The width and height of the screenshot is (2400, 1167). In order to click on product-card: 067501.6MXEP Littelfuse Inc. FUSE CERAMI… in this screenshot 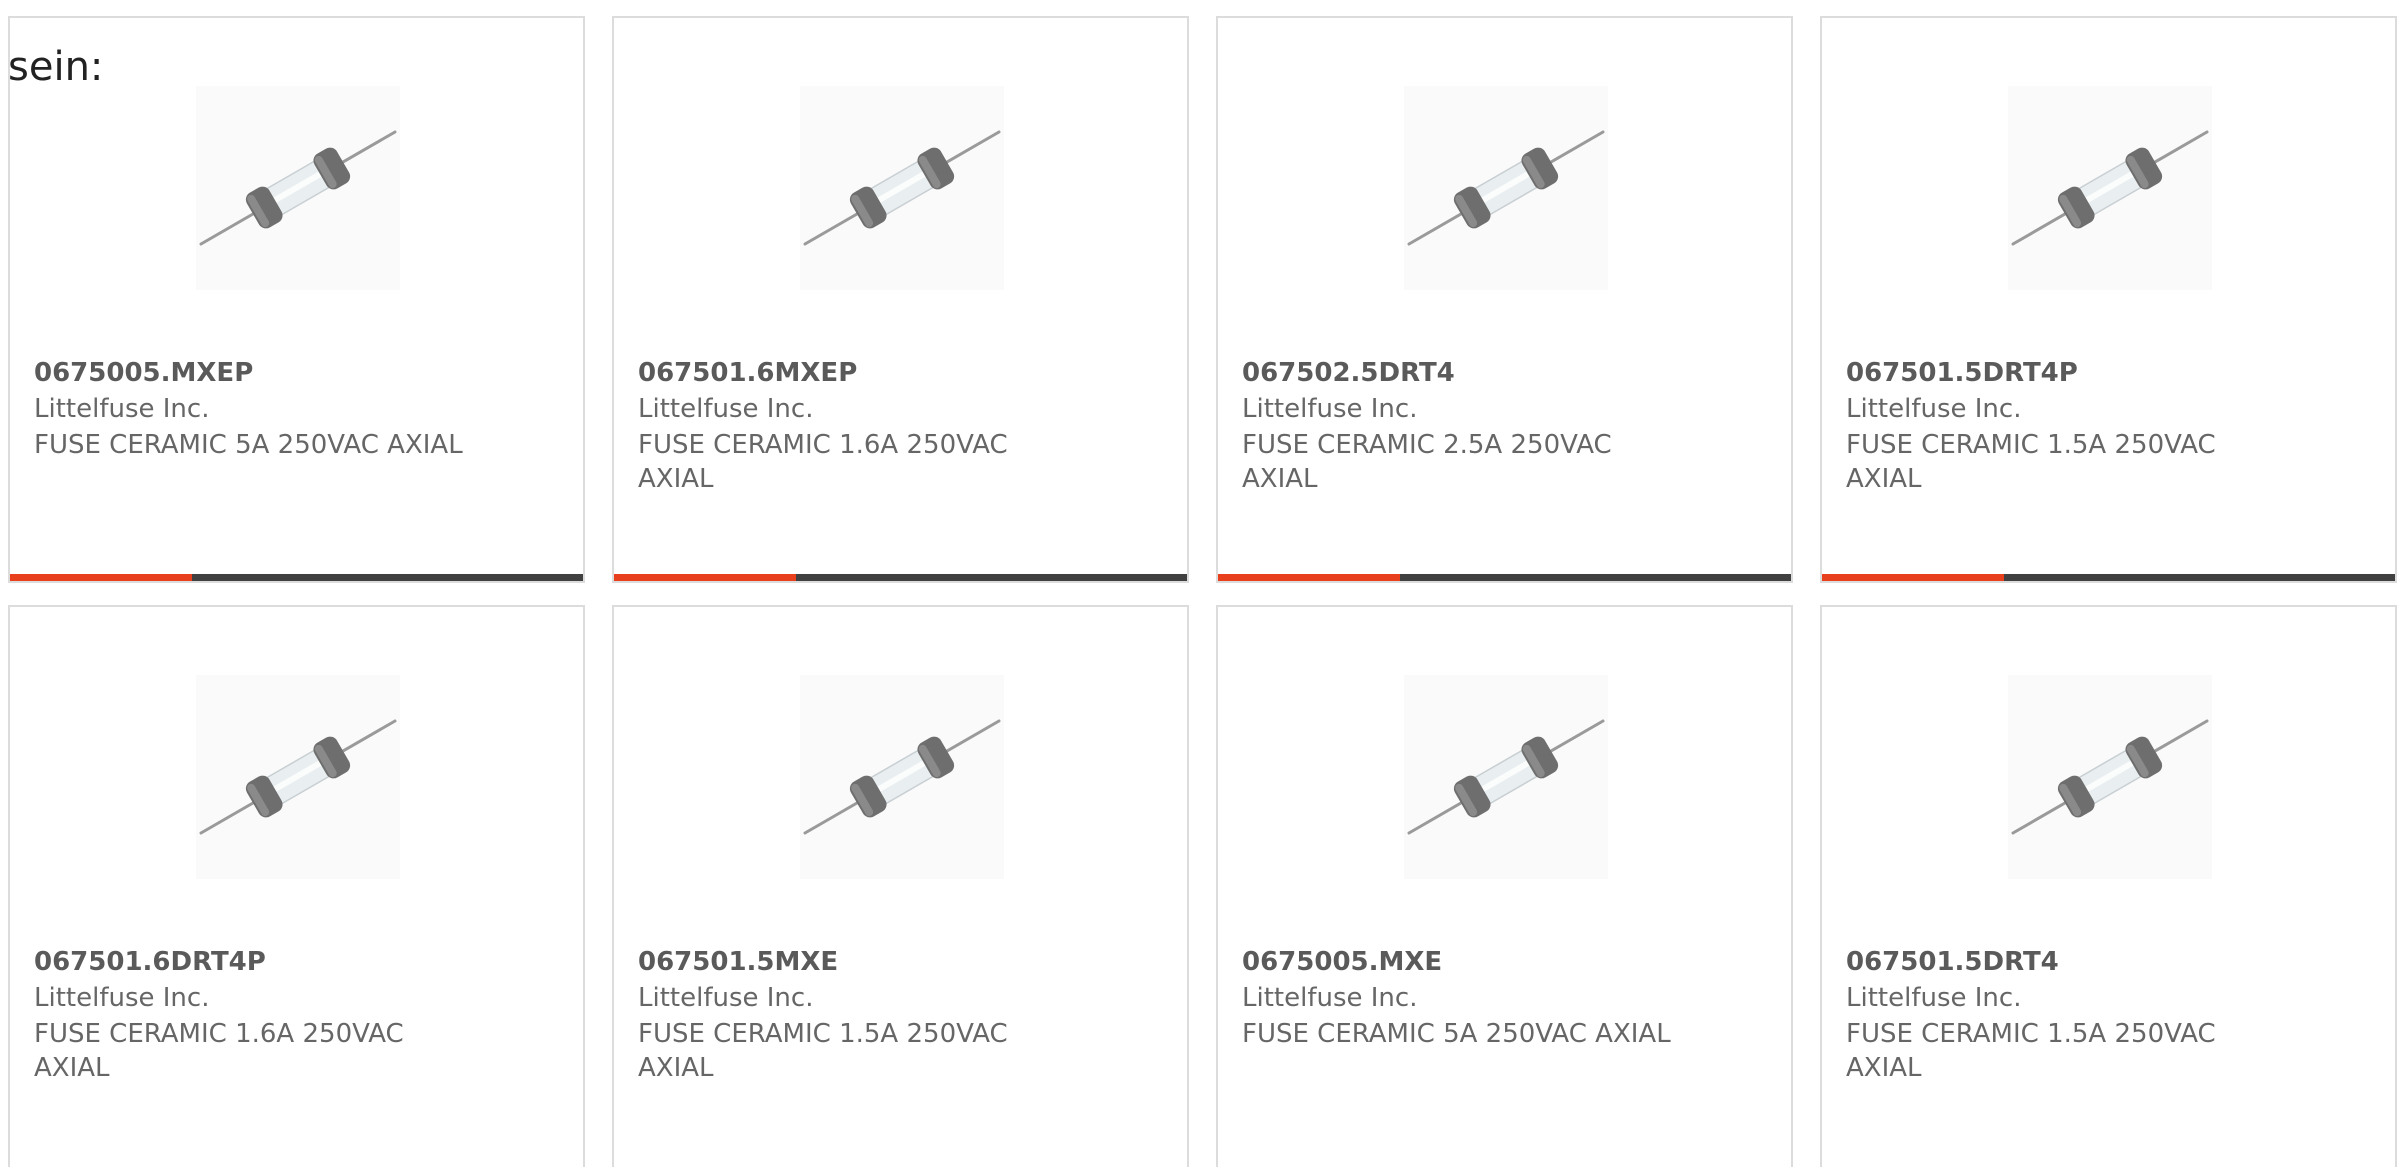, I will do `click(900, 299)`.